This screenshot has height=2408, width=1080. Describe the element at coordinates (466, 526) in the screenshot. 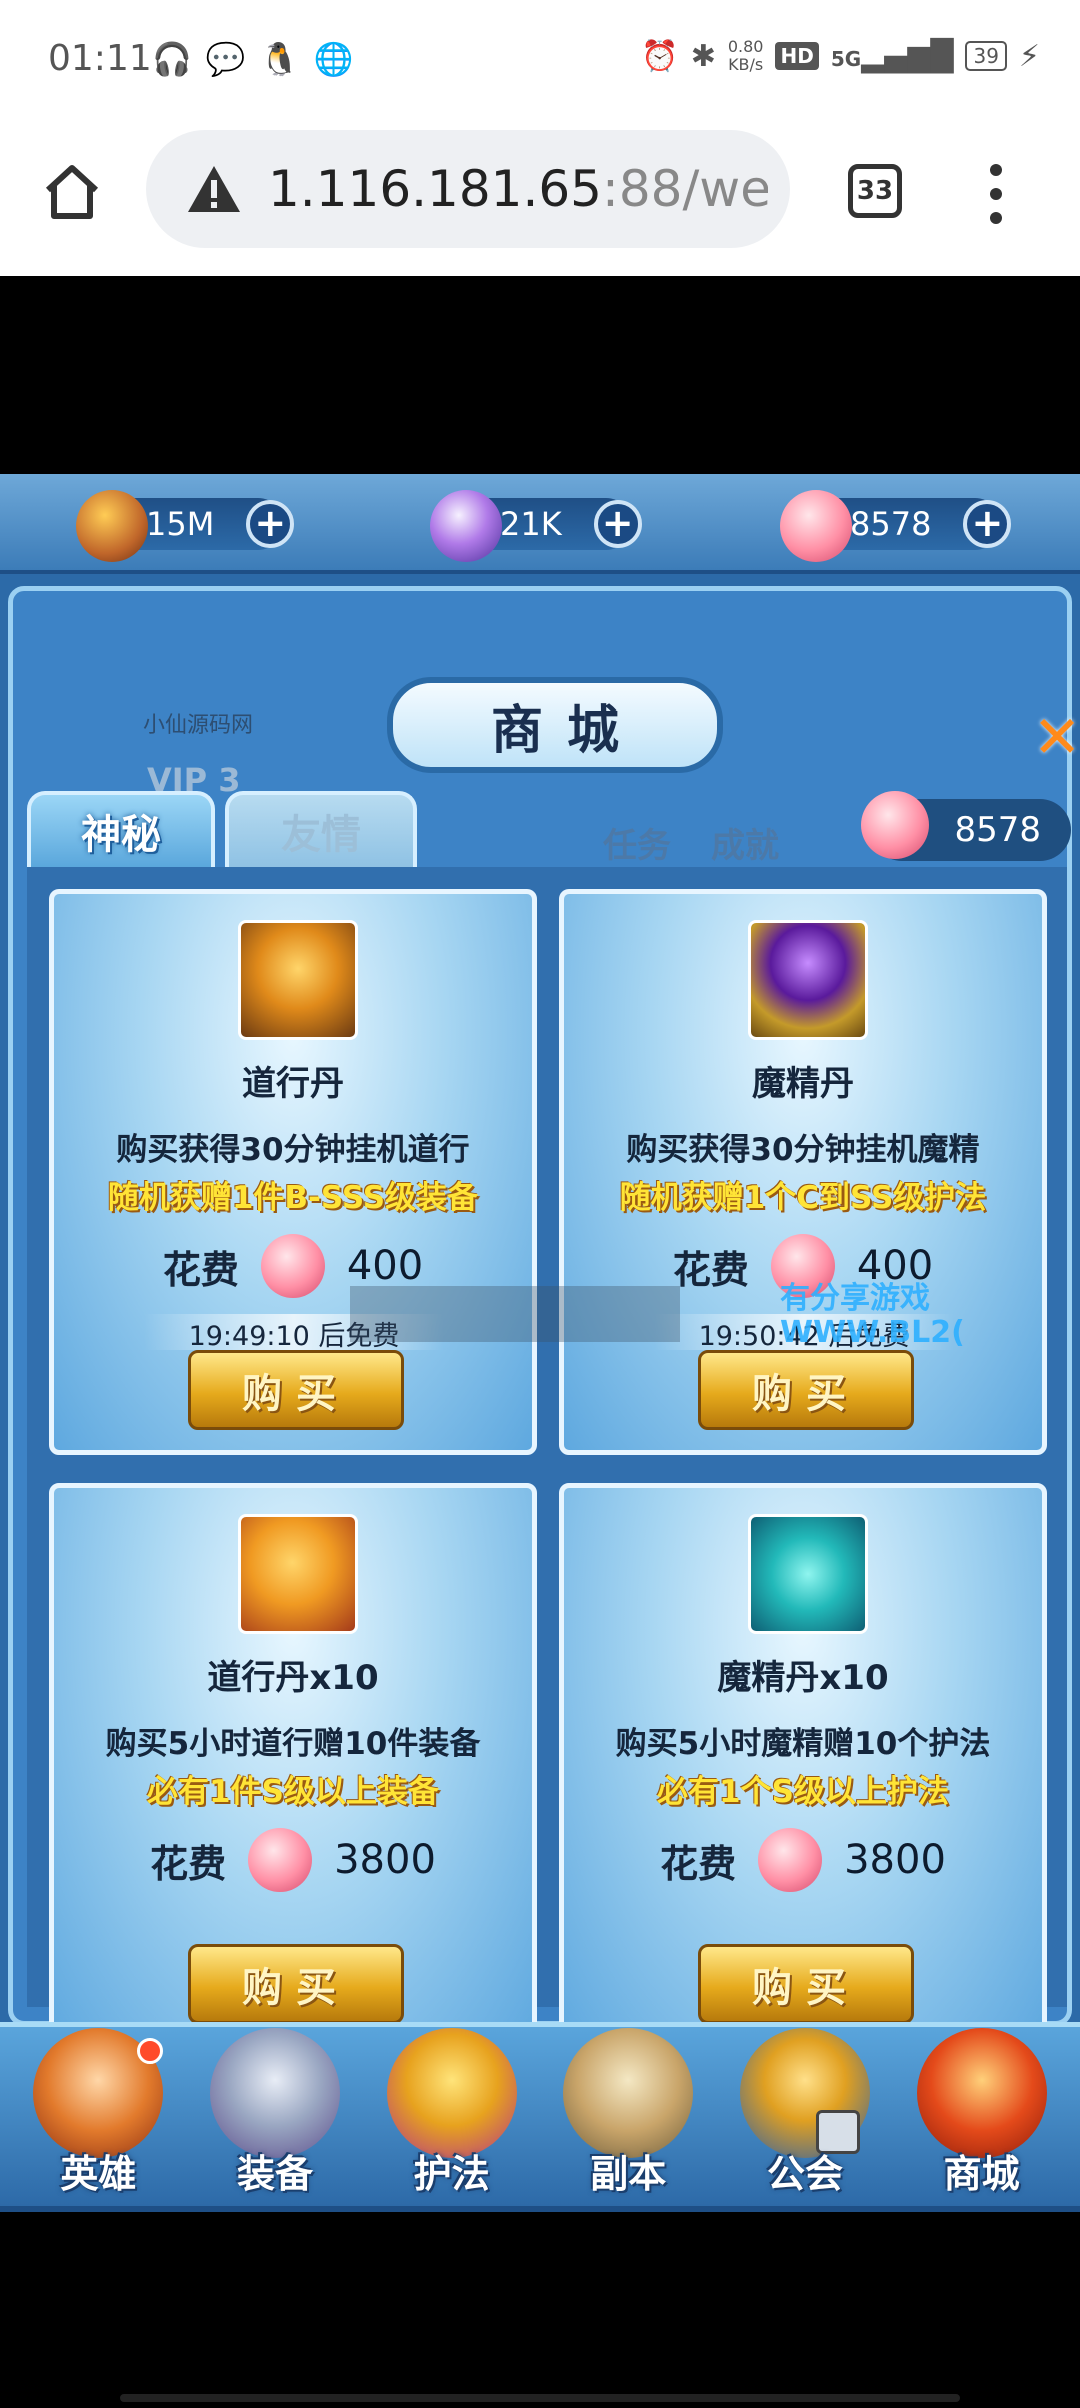

I see `gem-icon` at that location.